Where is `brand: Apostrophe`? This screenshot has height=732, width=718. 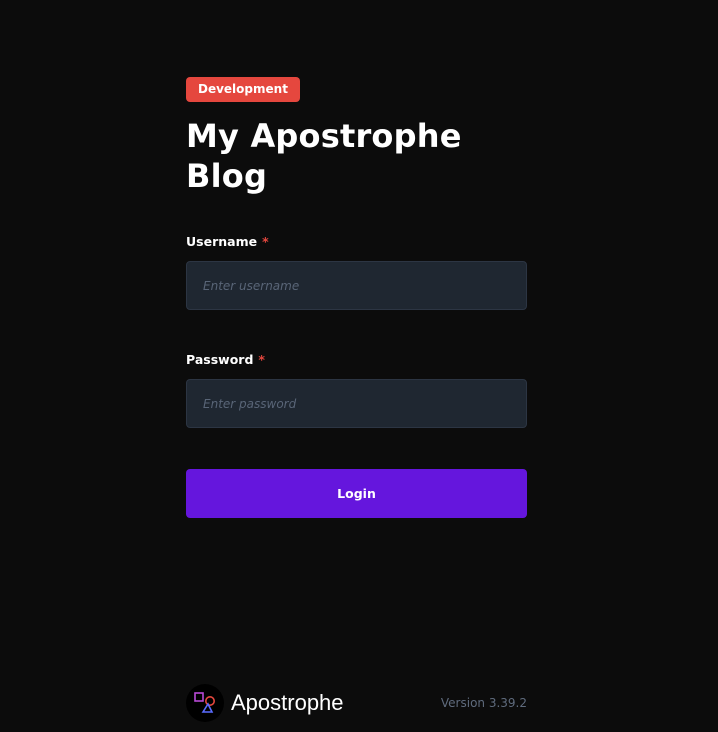
brand: Apostrophe is located at coordinates (265, 703).